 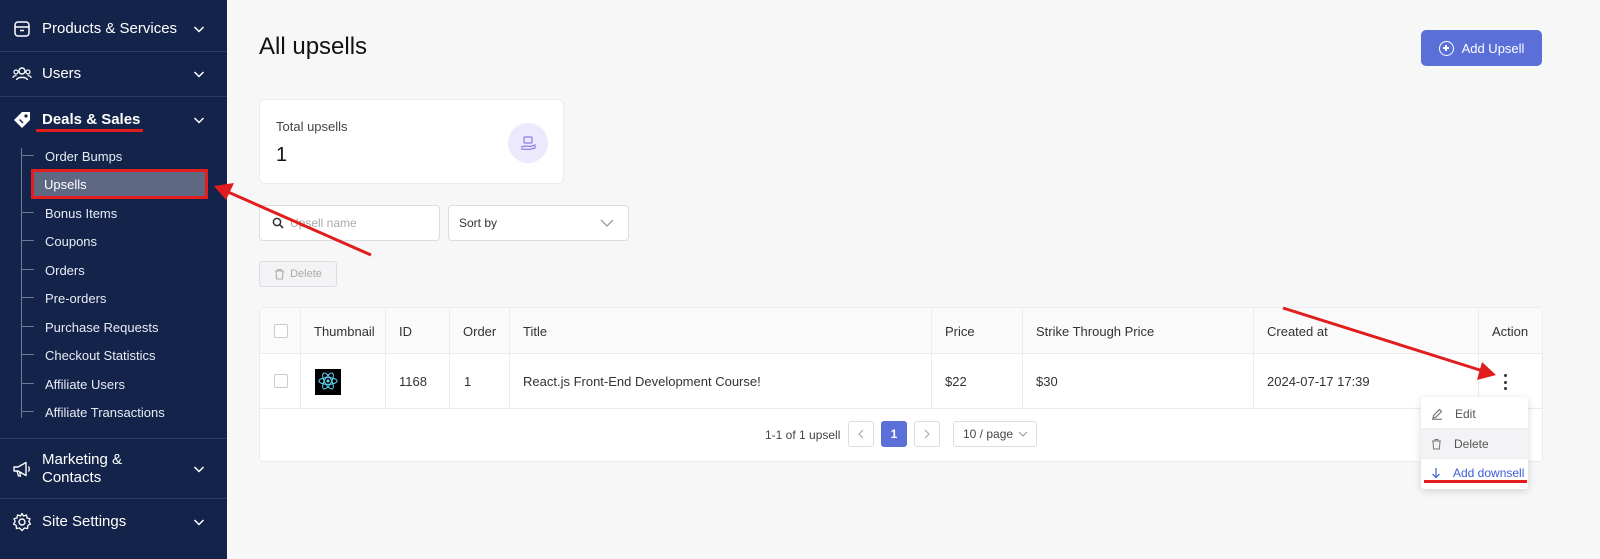 What do you see at coordinates (1465, 413) in the screenshot?
I see `menu-item-label: Edit` at bounding box center [1465, 413].